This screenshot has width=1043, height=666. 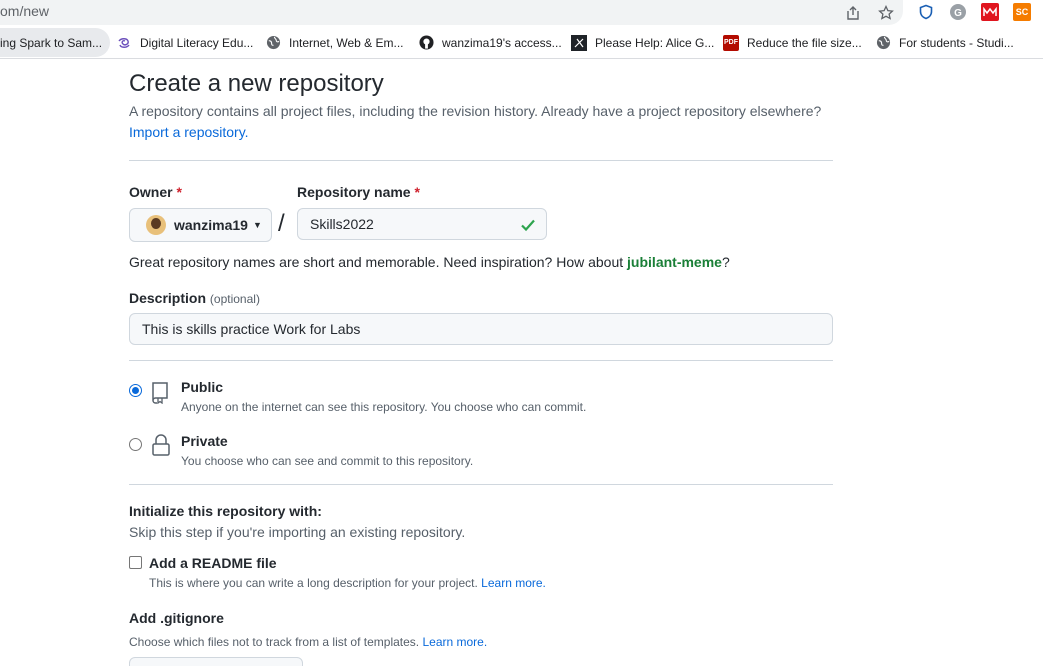 I want to click on name-suggestion: jubilant-meme, so click(x=674, y=262).